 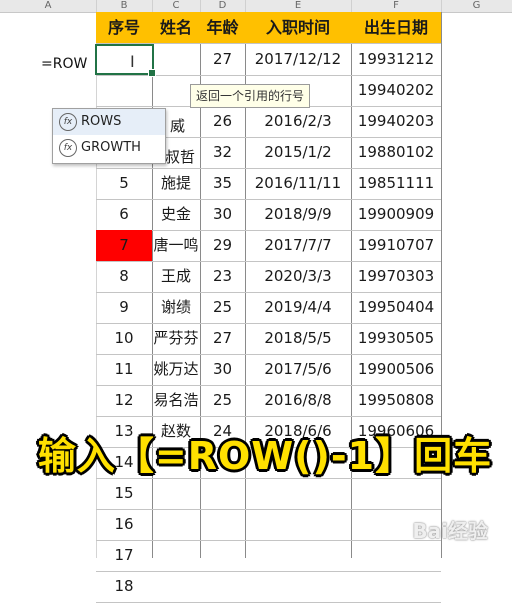 What do you see at coordinates (298, 152) in the screenshot?
I see `cell-hire-date: 2015/1/2` at bounding box center [298, 152].